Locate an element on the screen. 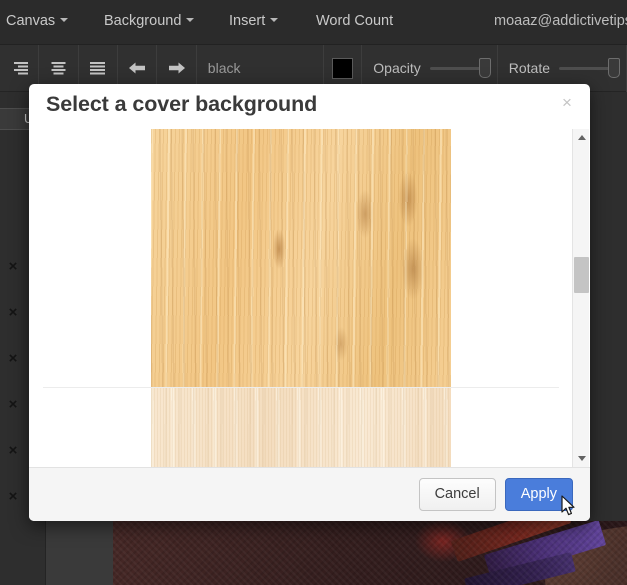  rotate-slider-handle is located at coordinates (614, 67).